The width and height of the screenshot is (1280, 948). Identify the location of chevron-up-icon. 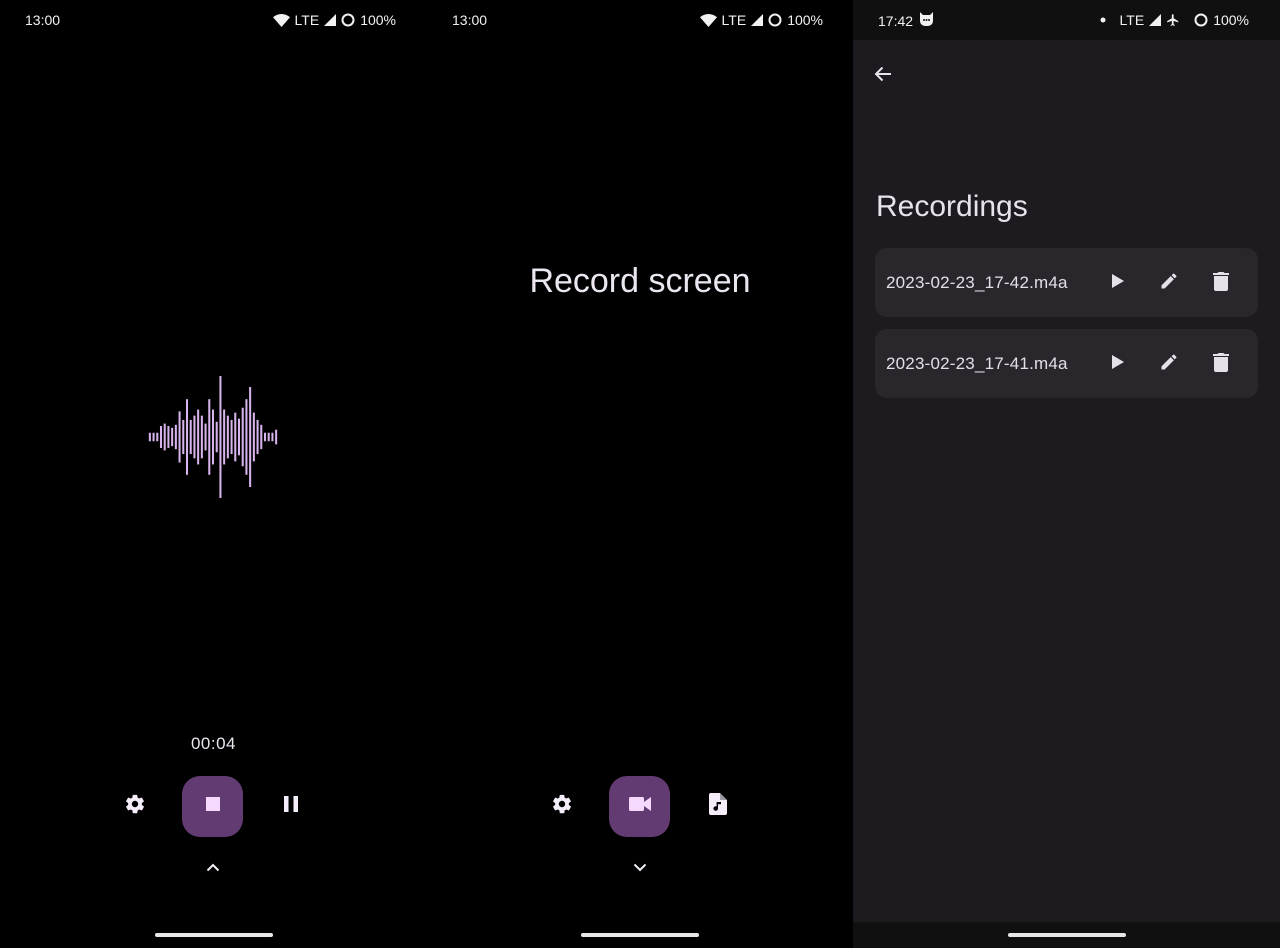
(213, 868).